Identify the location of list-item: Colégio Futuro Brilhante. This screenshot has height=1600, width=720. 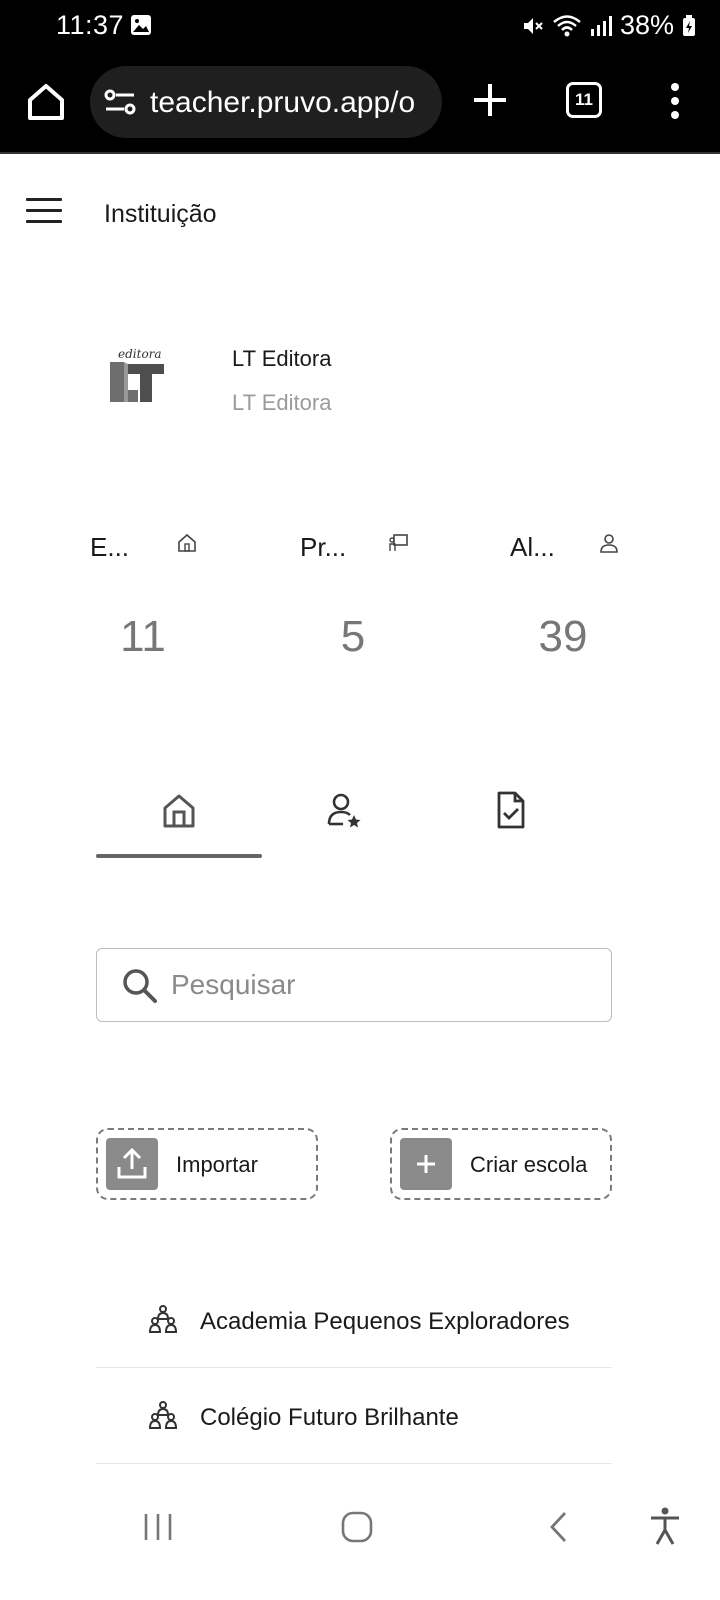
(354, 1416).